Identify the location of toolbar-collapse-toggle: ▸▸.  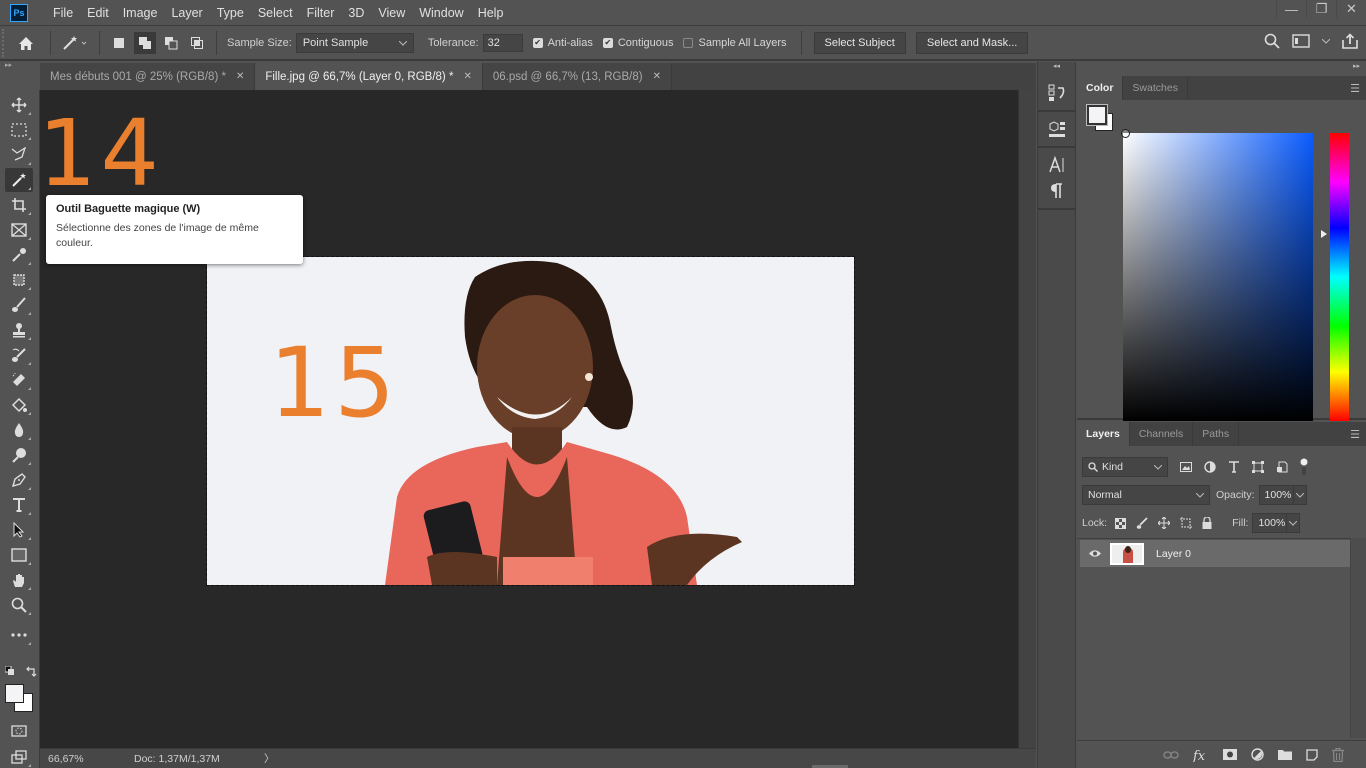
(20, 66).